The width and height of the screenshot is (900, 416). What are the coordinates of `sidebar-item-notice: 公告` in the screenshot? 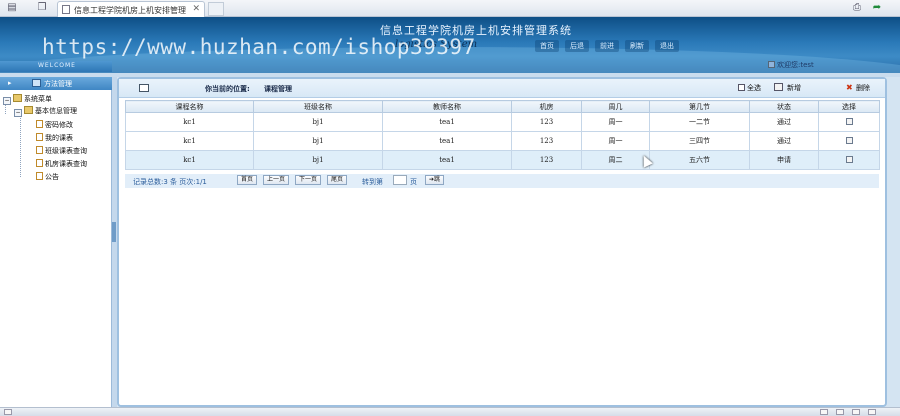 It's located at (47, 177).